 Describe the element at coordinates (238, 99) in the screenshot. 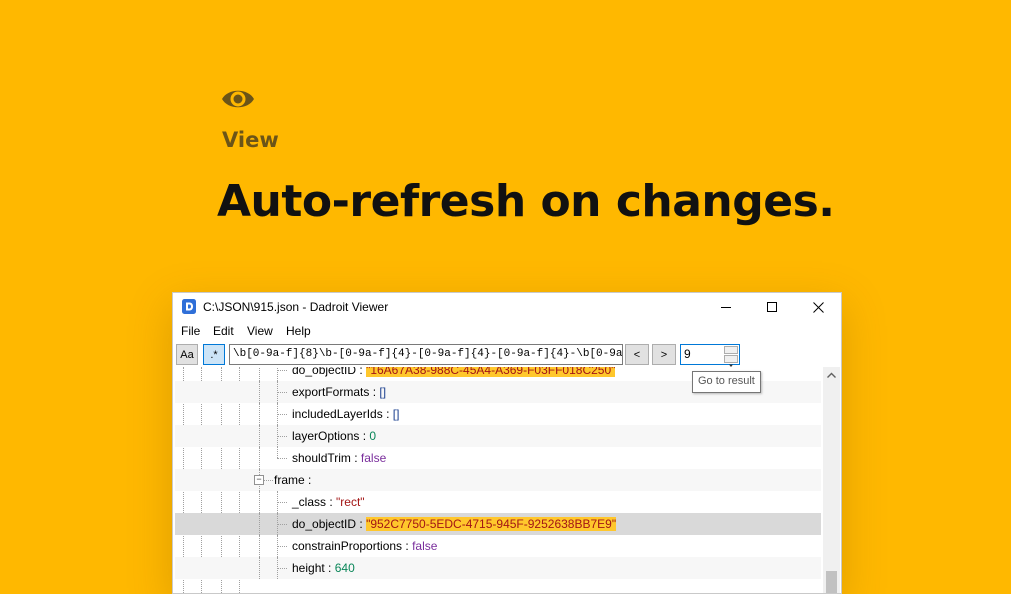

I see `eye-icon` at that location.